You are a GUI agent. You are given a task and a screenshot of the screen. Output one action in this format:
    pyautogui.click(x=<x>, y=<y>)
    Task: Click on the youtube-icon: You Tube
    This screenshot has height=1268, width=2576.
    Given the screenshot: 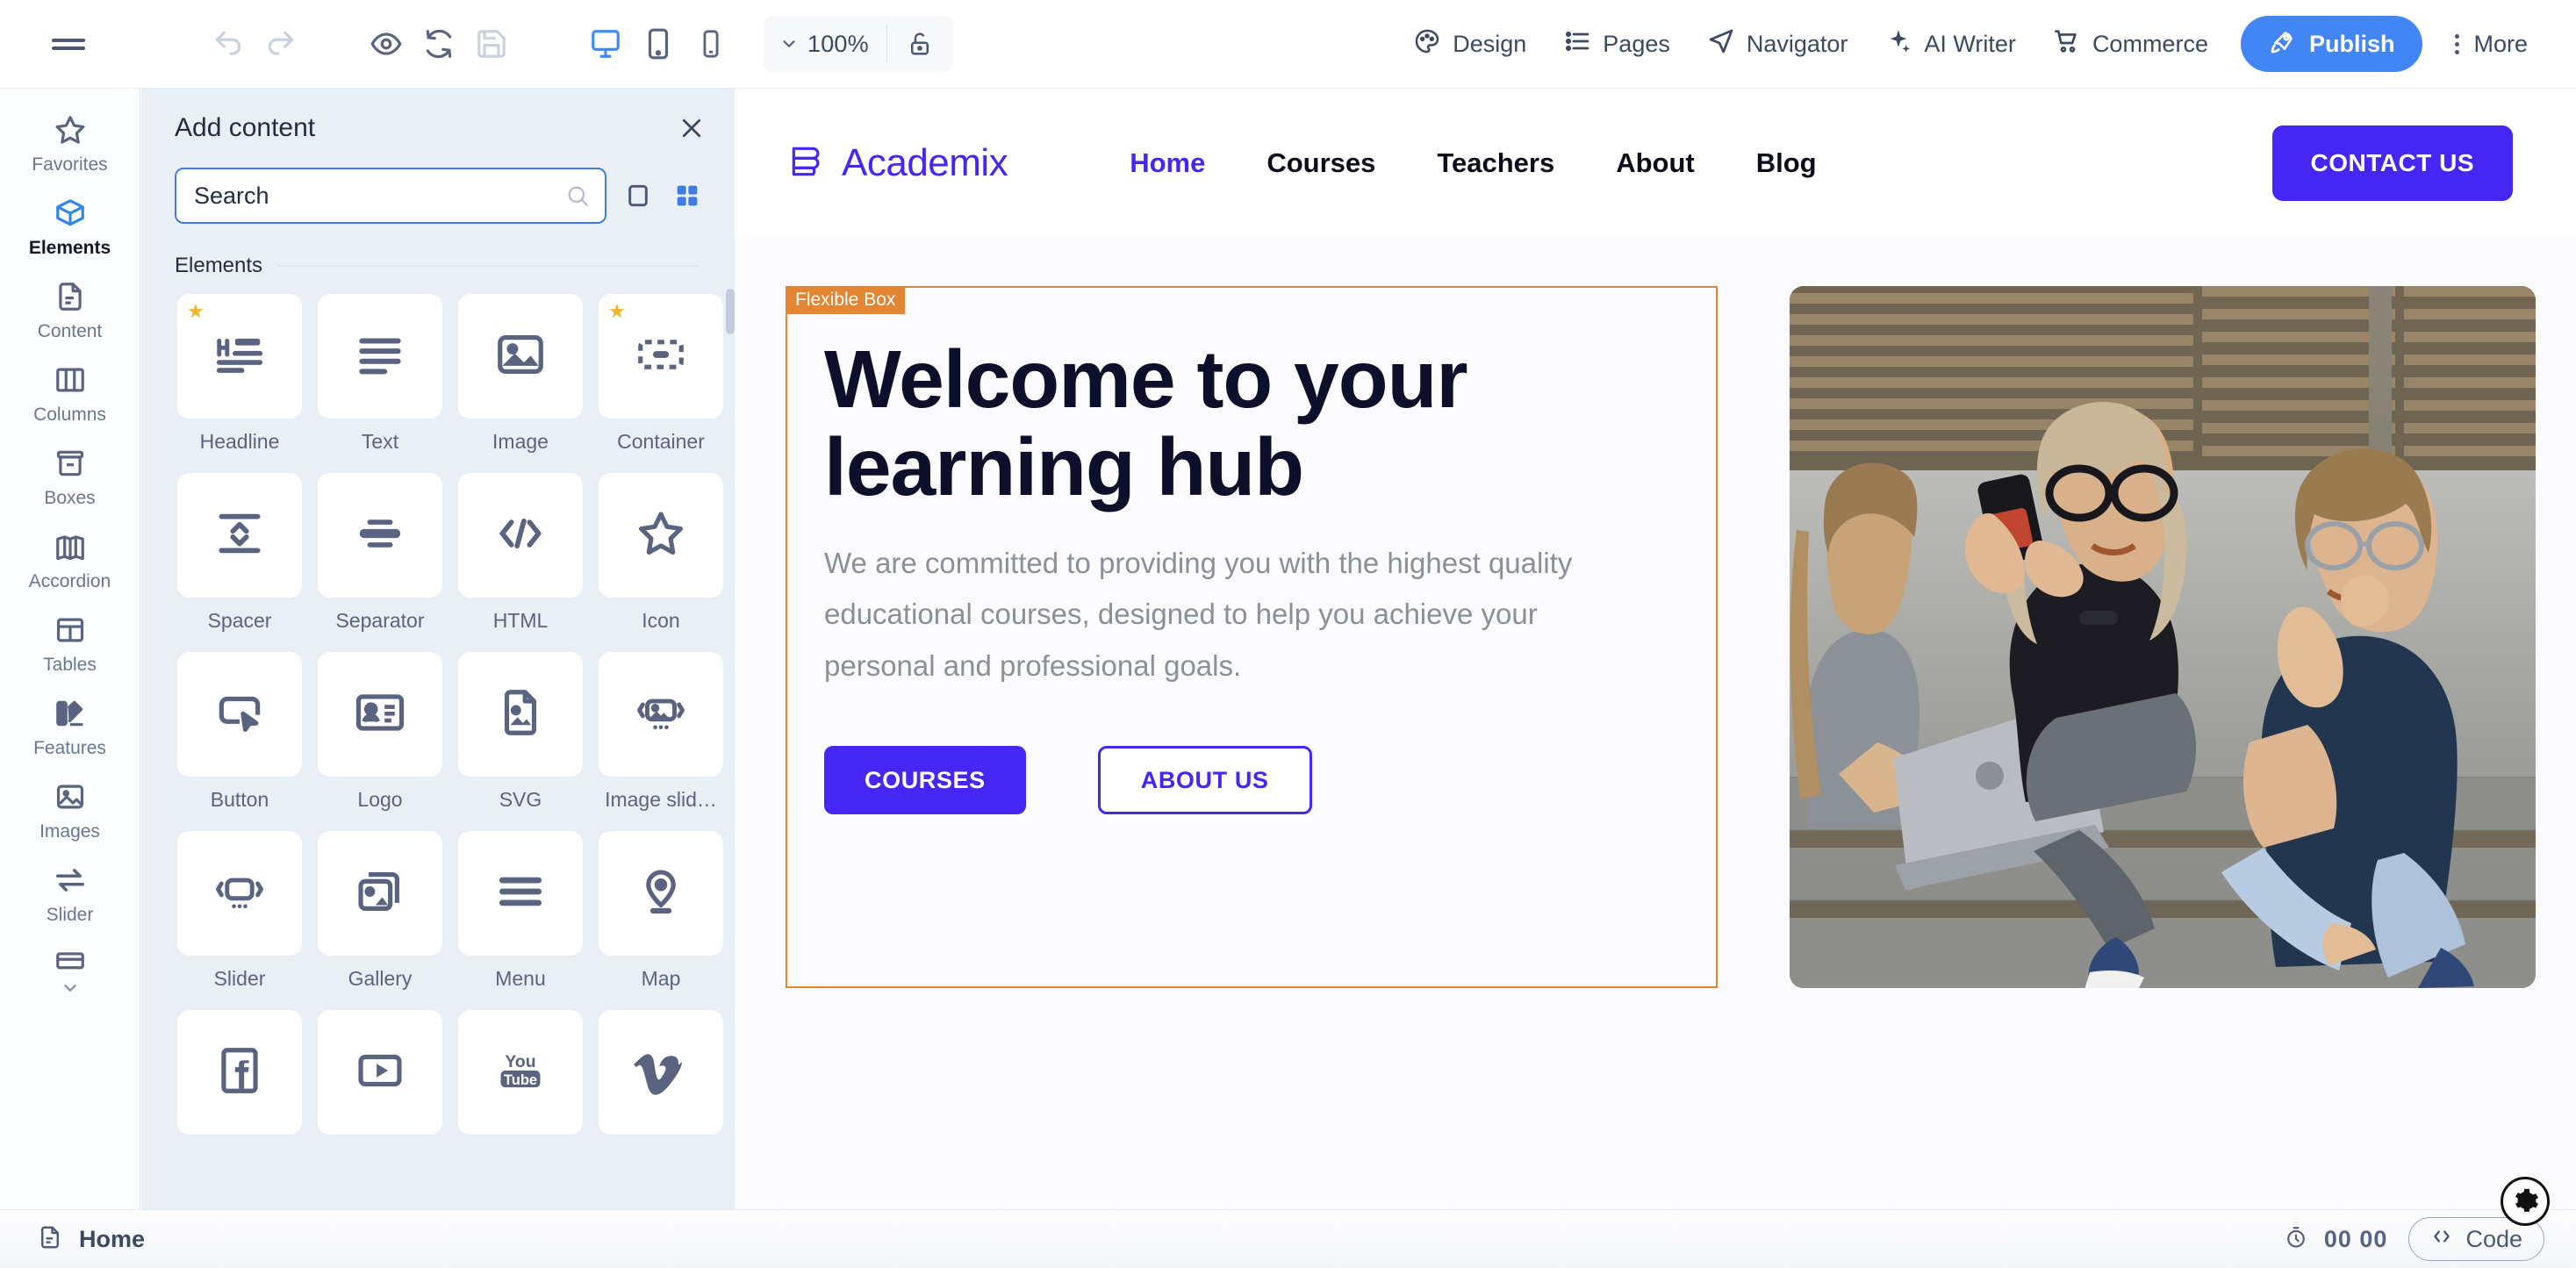 What is the action you would take?
    pyautogui.click(x=520, y=1072)
    